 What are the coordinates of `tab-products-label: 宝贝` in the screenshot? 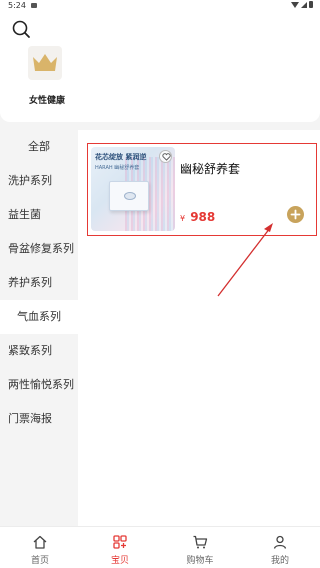 It's located at (119, 561).